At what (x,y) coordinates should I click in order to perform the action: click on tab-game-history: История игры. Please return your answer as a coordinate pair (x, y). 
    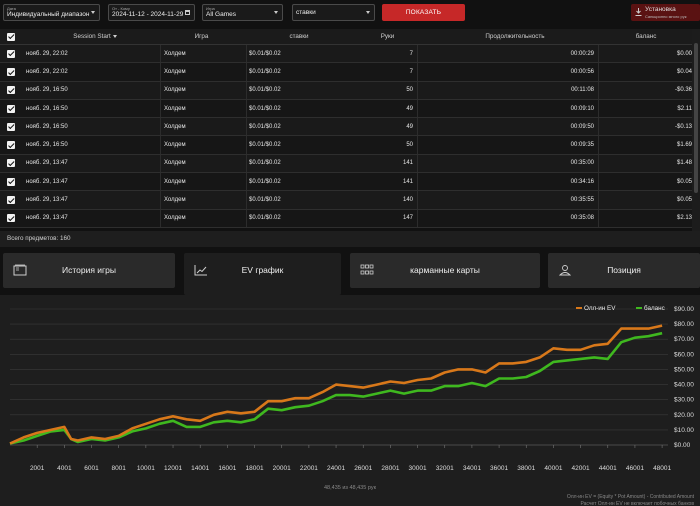
    Looking at the image, I should click on (89, 270).